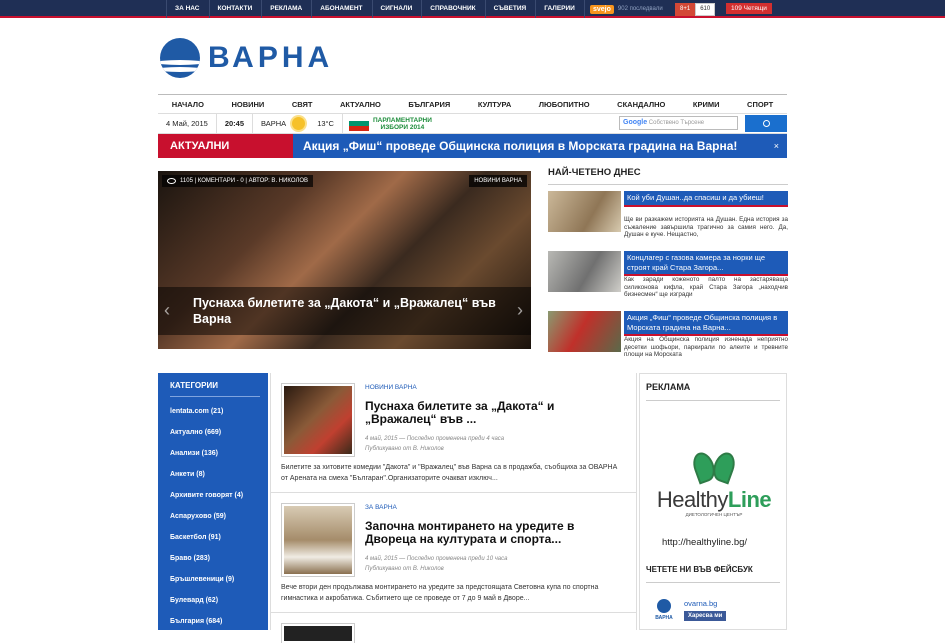 The image size is (945, 643). What do you see at coordinates (453, 628) in the screenshot?
I see `feed-post` at bounding box center [453, 628].